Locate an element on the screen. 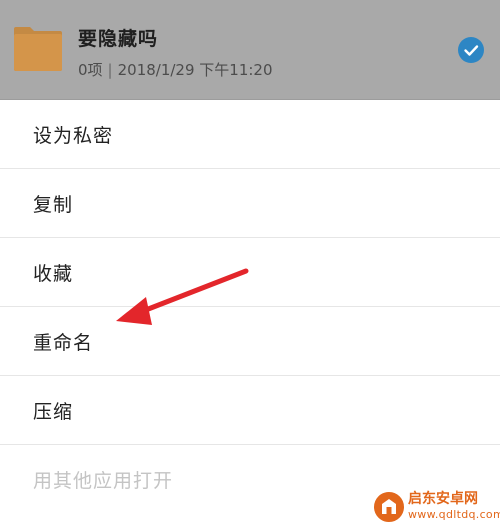 The width and height of the screenshot is (500, 529). file-meta: 0项 | 2018/1/29 下午11:20 is located at coordinates (175, 69).